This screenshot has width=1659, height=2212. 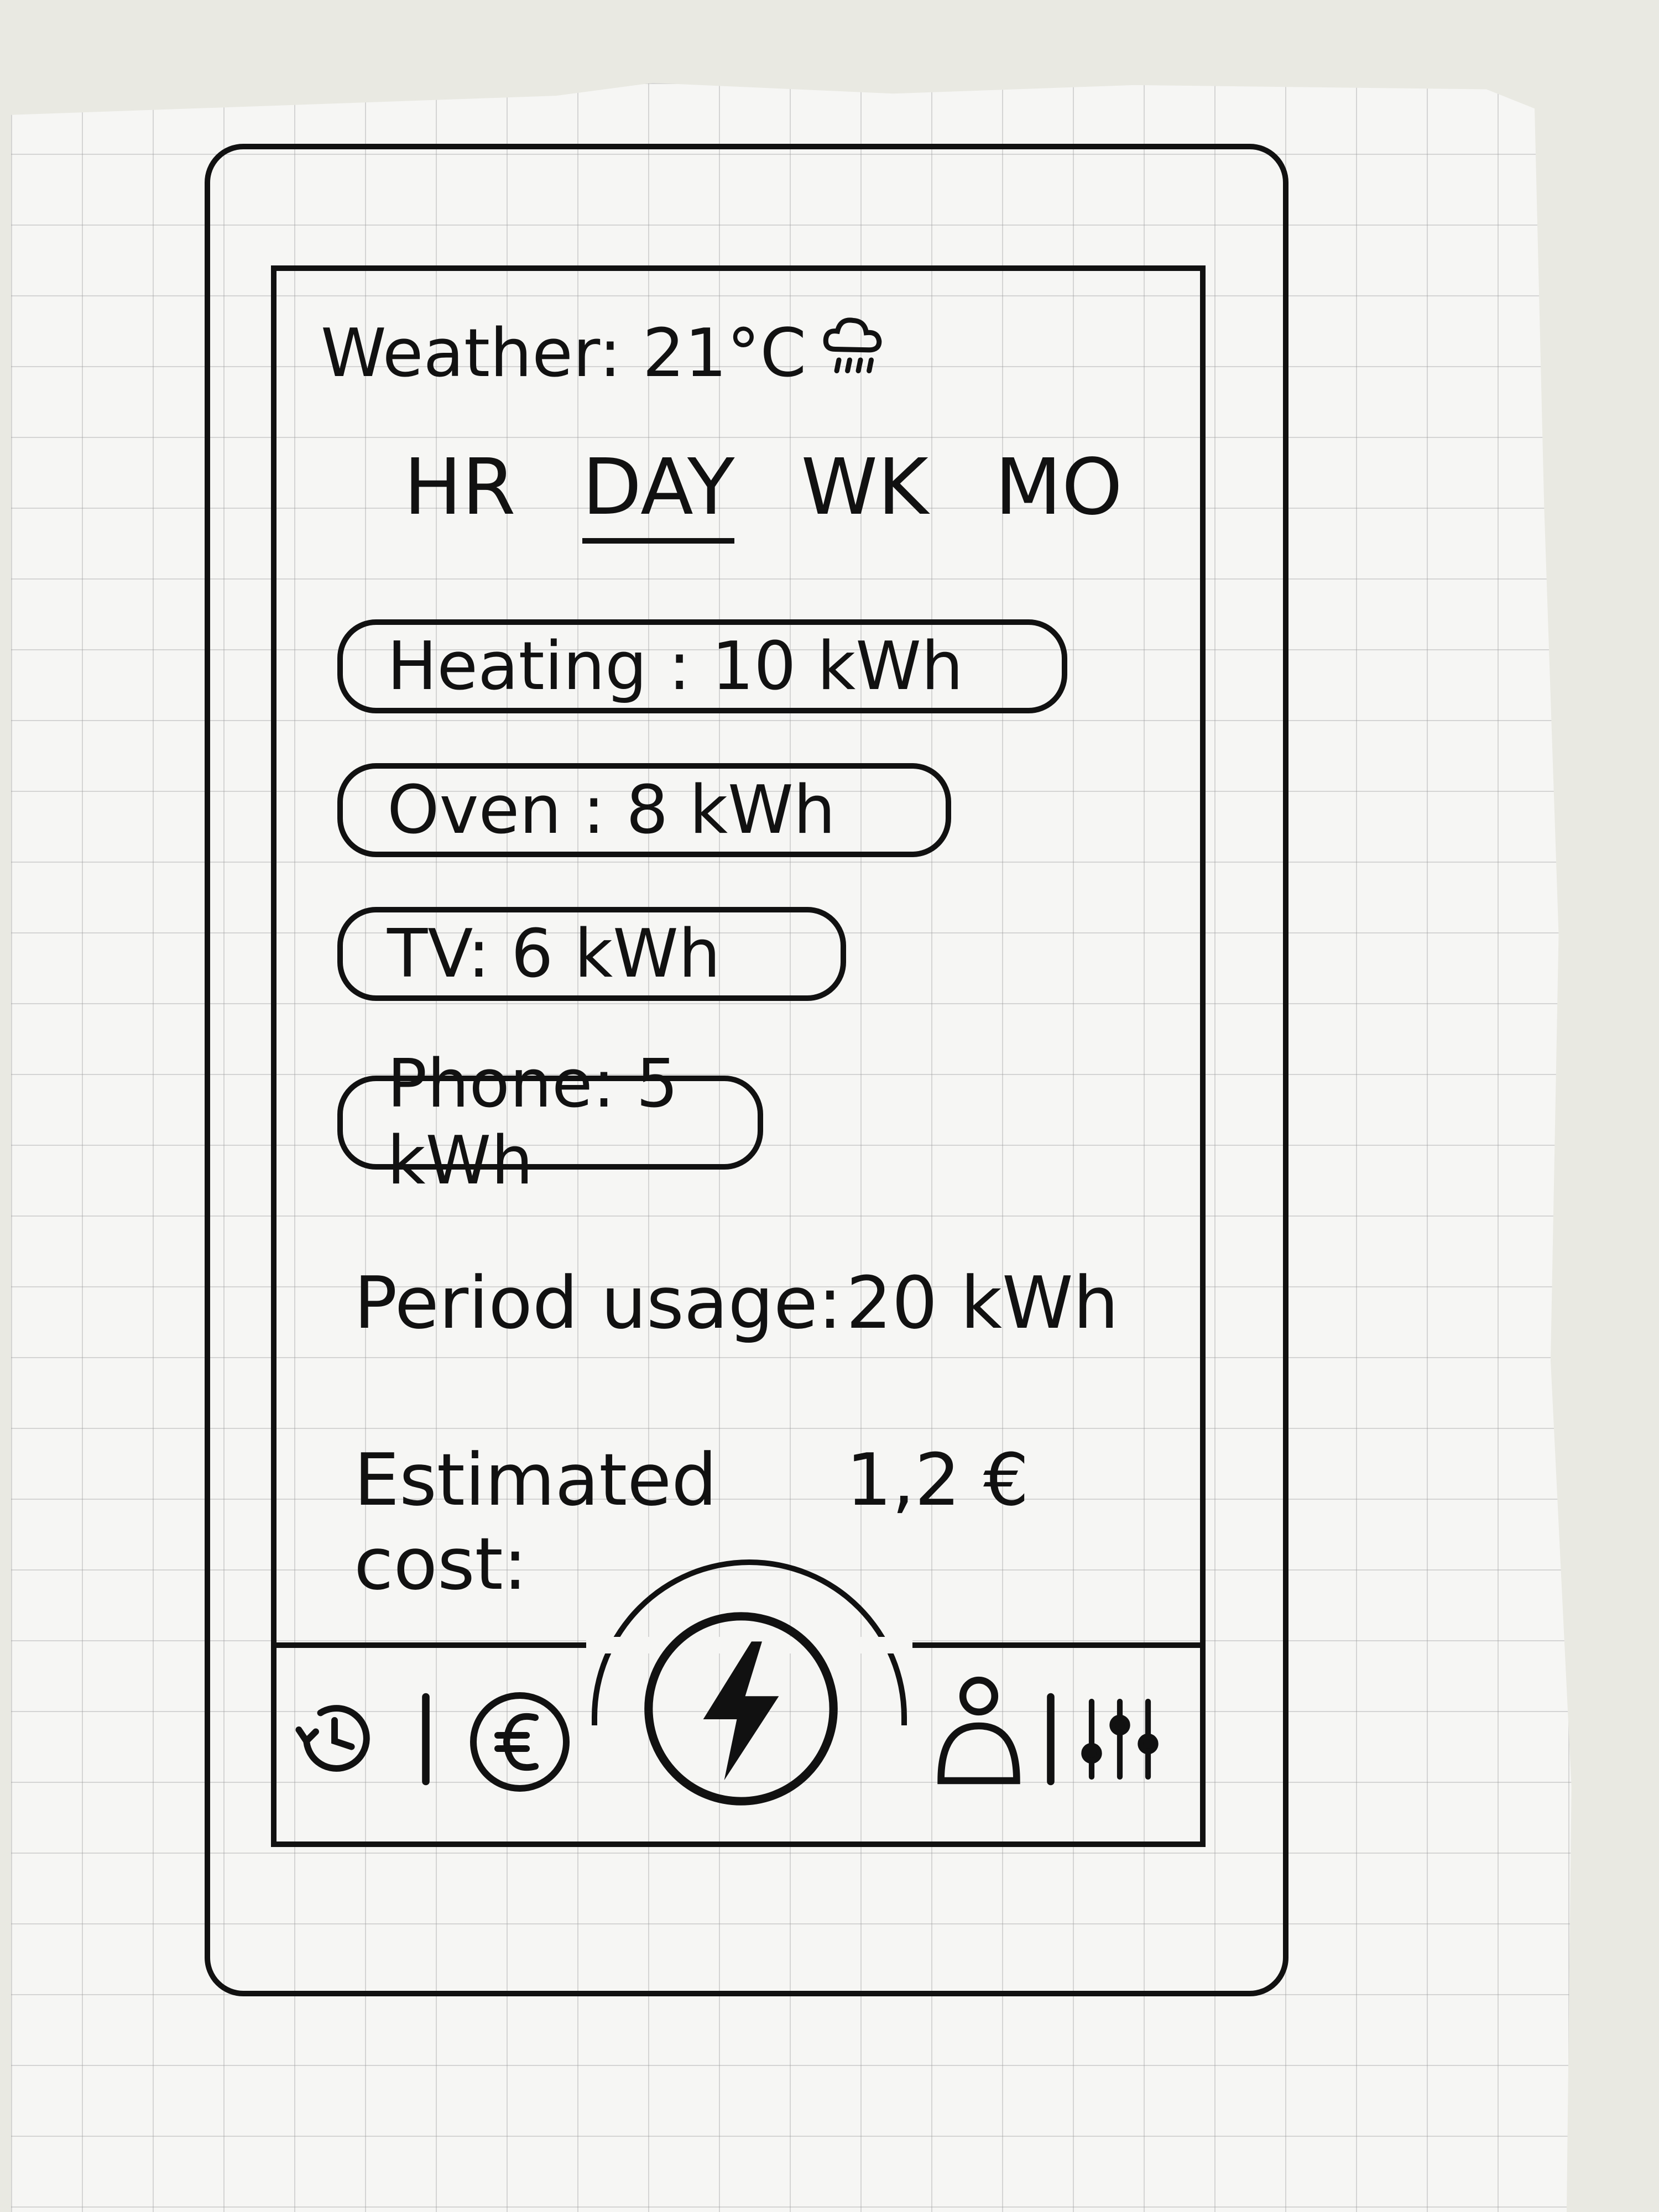 I want to click on device-phone-bar: Phone: 5 kWh, so click(x=550, y=1123).